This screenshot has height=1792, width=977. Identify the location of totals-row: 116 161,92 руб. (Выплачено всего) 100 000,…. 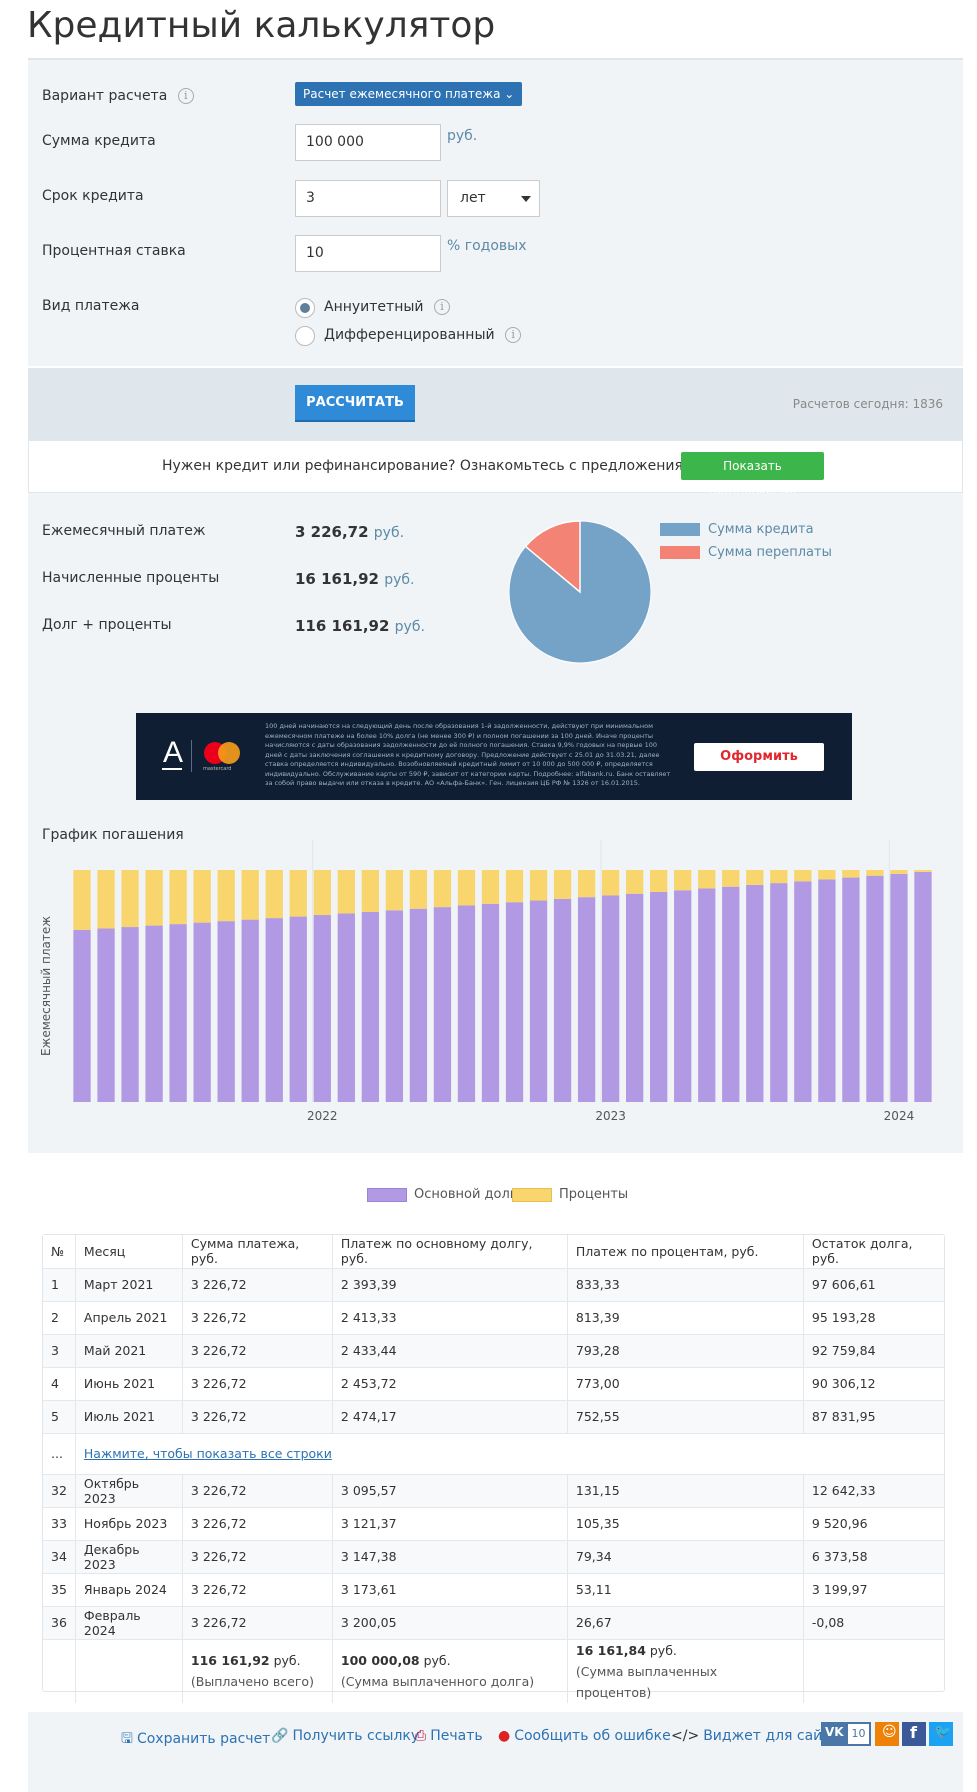
(493, 1671).